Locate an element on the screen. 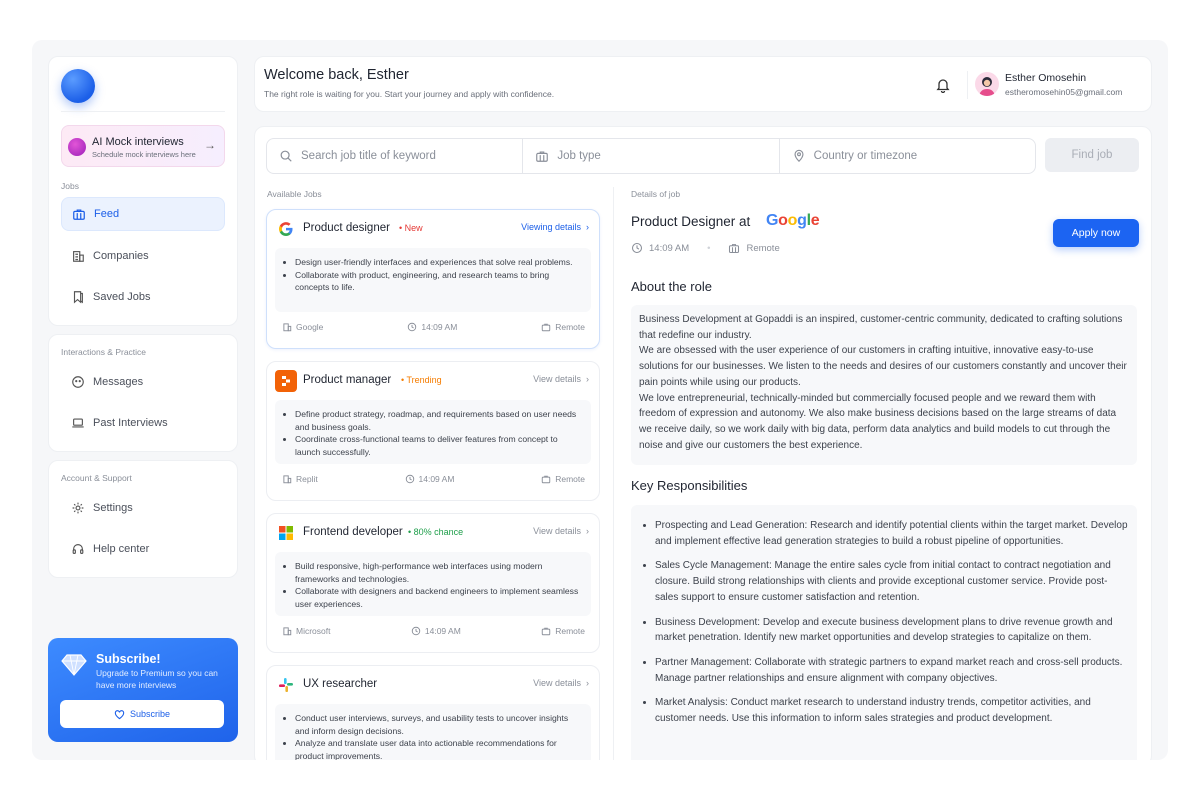 The image size is (1200, 800). mock-subtitle: Schedule mock interviews here is located at coordinates (144, 154).